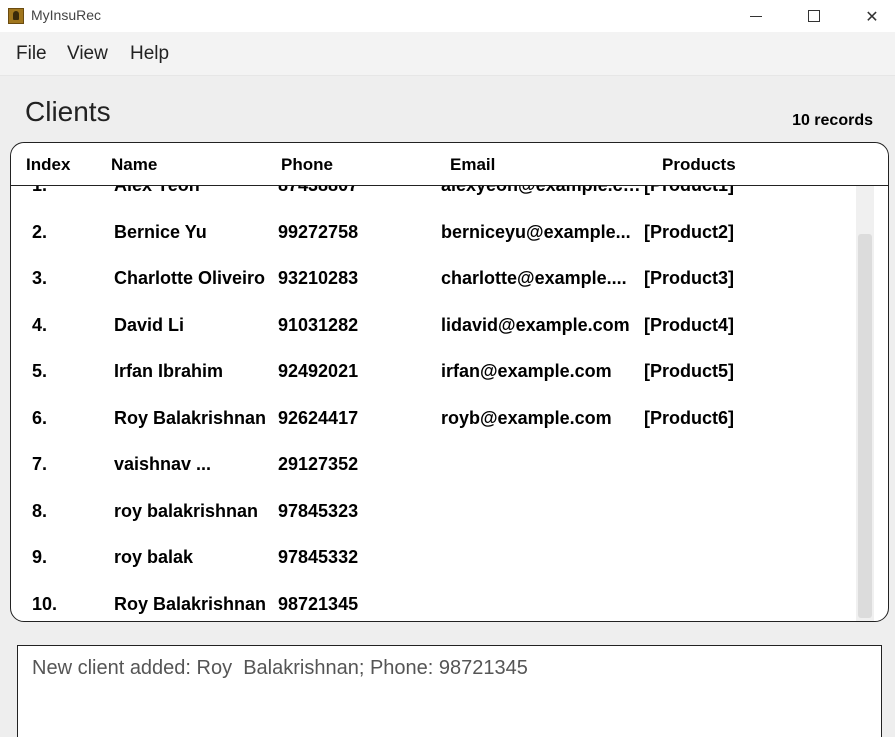  I want to click on record-count: 10 records, so click(832, 120).